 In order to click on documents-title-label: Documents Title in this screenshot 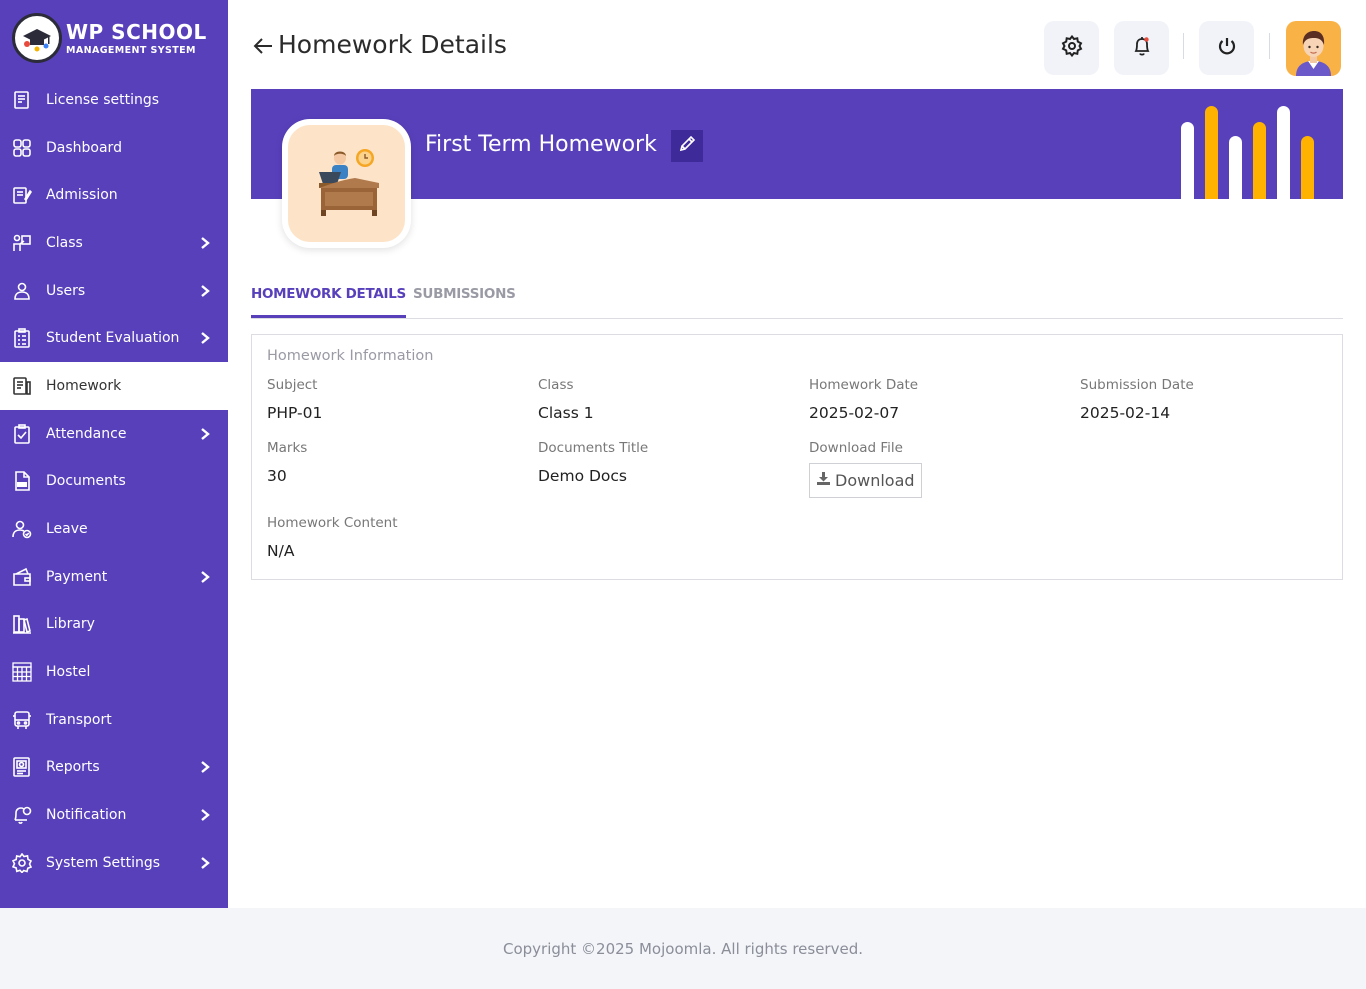, I will do `click(593, 448)`.